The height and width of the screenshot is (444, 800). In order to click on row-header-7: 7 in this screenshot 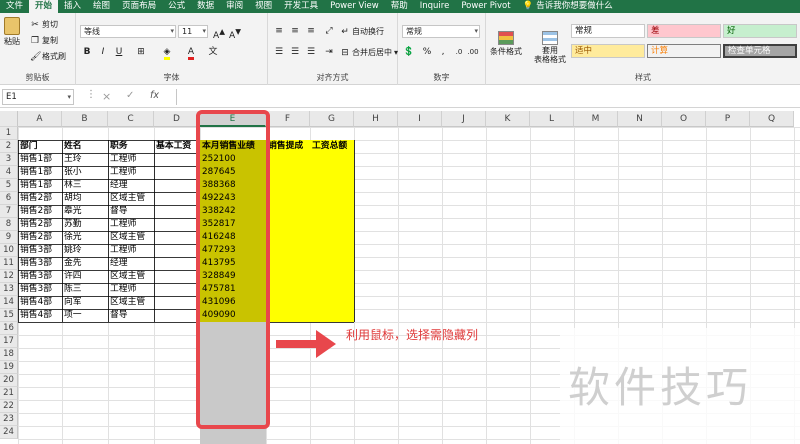, I will do `click(9, 211)`.